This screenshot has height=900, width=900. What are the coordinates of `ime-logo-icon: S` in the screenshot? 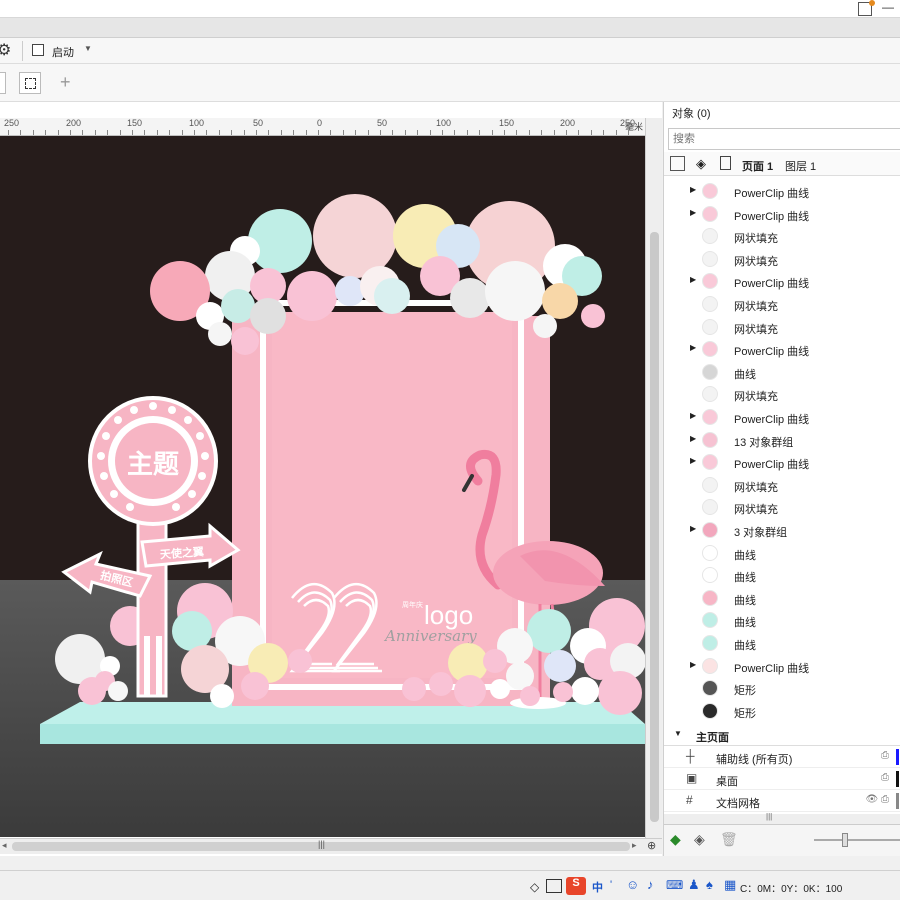 It's located at (576, 886).